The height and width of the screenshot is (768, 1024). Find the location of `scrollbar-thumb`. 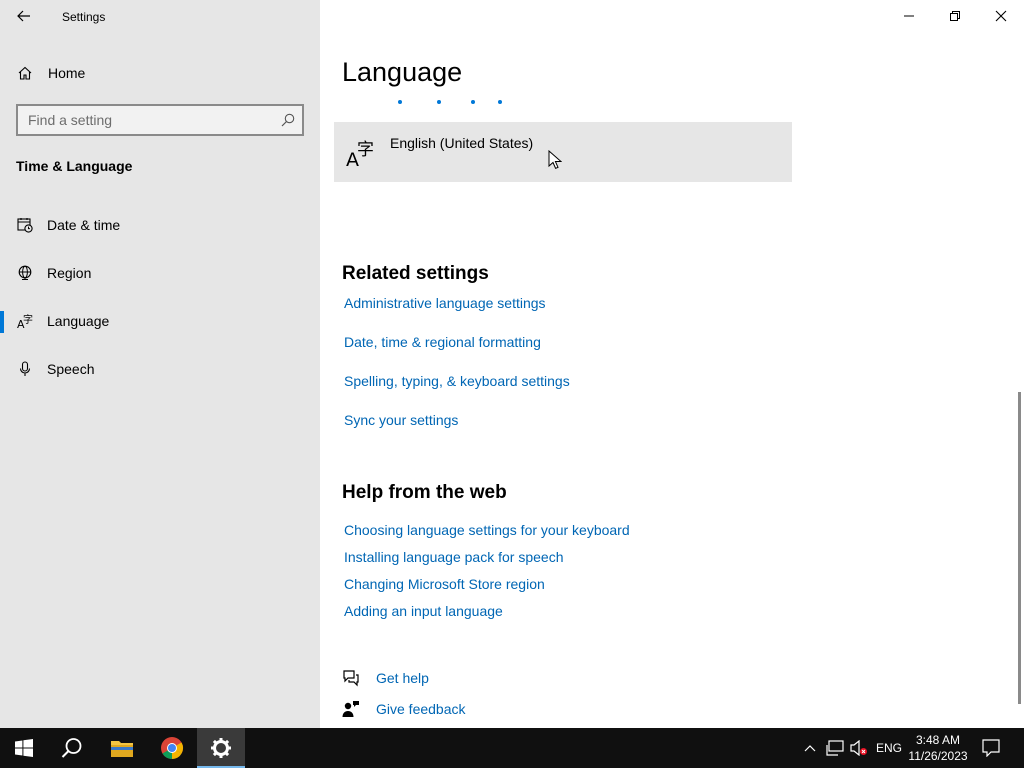

scrollbar-thumb is located at coordinates (1019, 548).